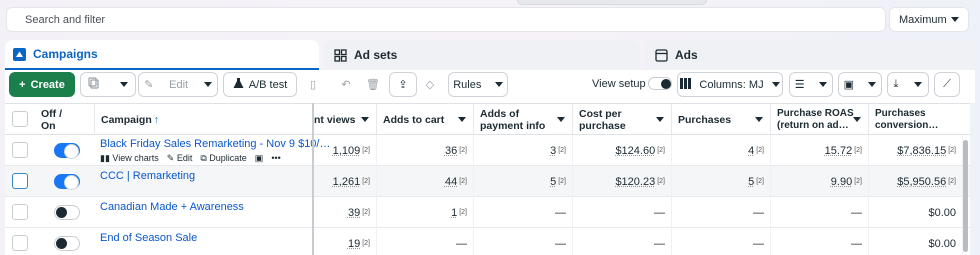 The width and height of the screenshot is (980, 255). What do you see at coordinates (425, 150) in the screenshot?
I see `atc-cell: 36 [2]` at bounding box center [425, 150].